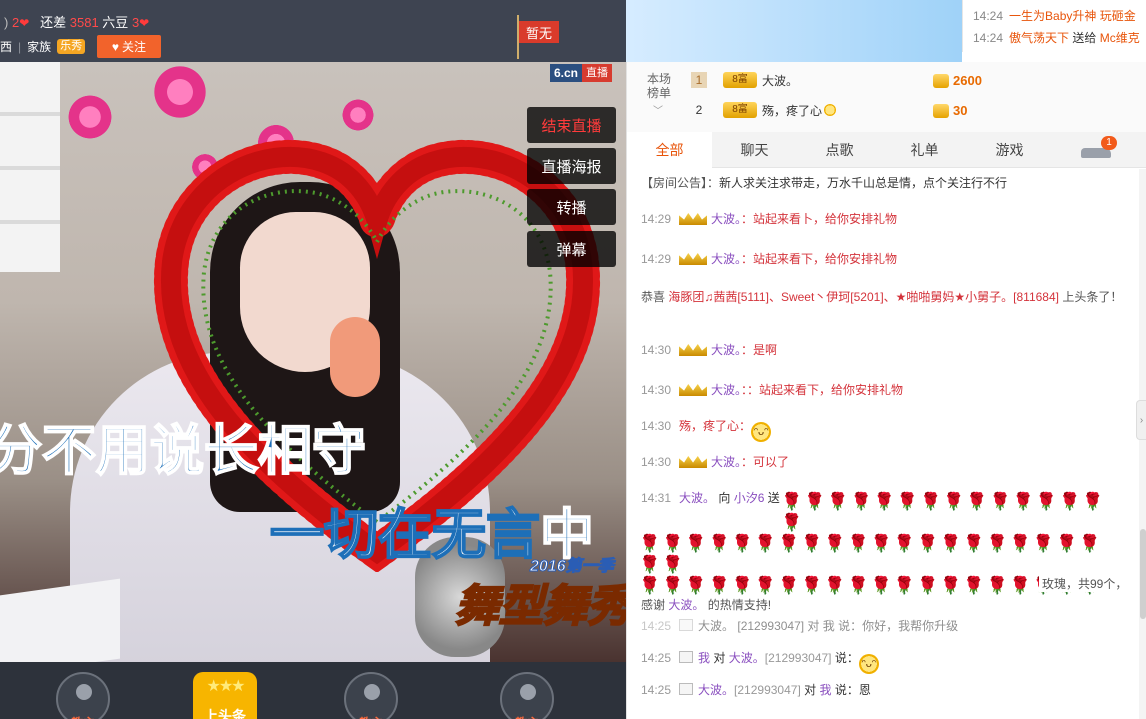  I want to click on top-right-backdrop, so click(794, 31).